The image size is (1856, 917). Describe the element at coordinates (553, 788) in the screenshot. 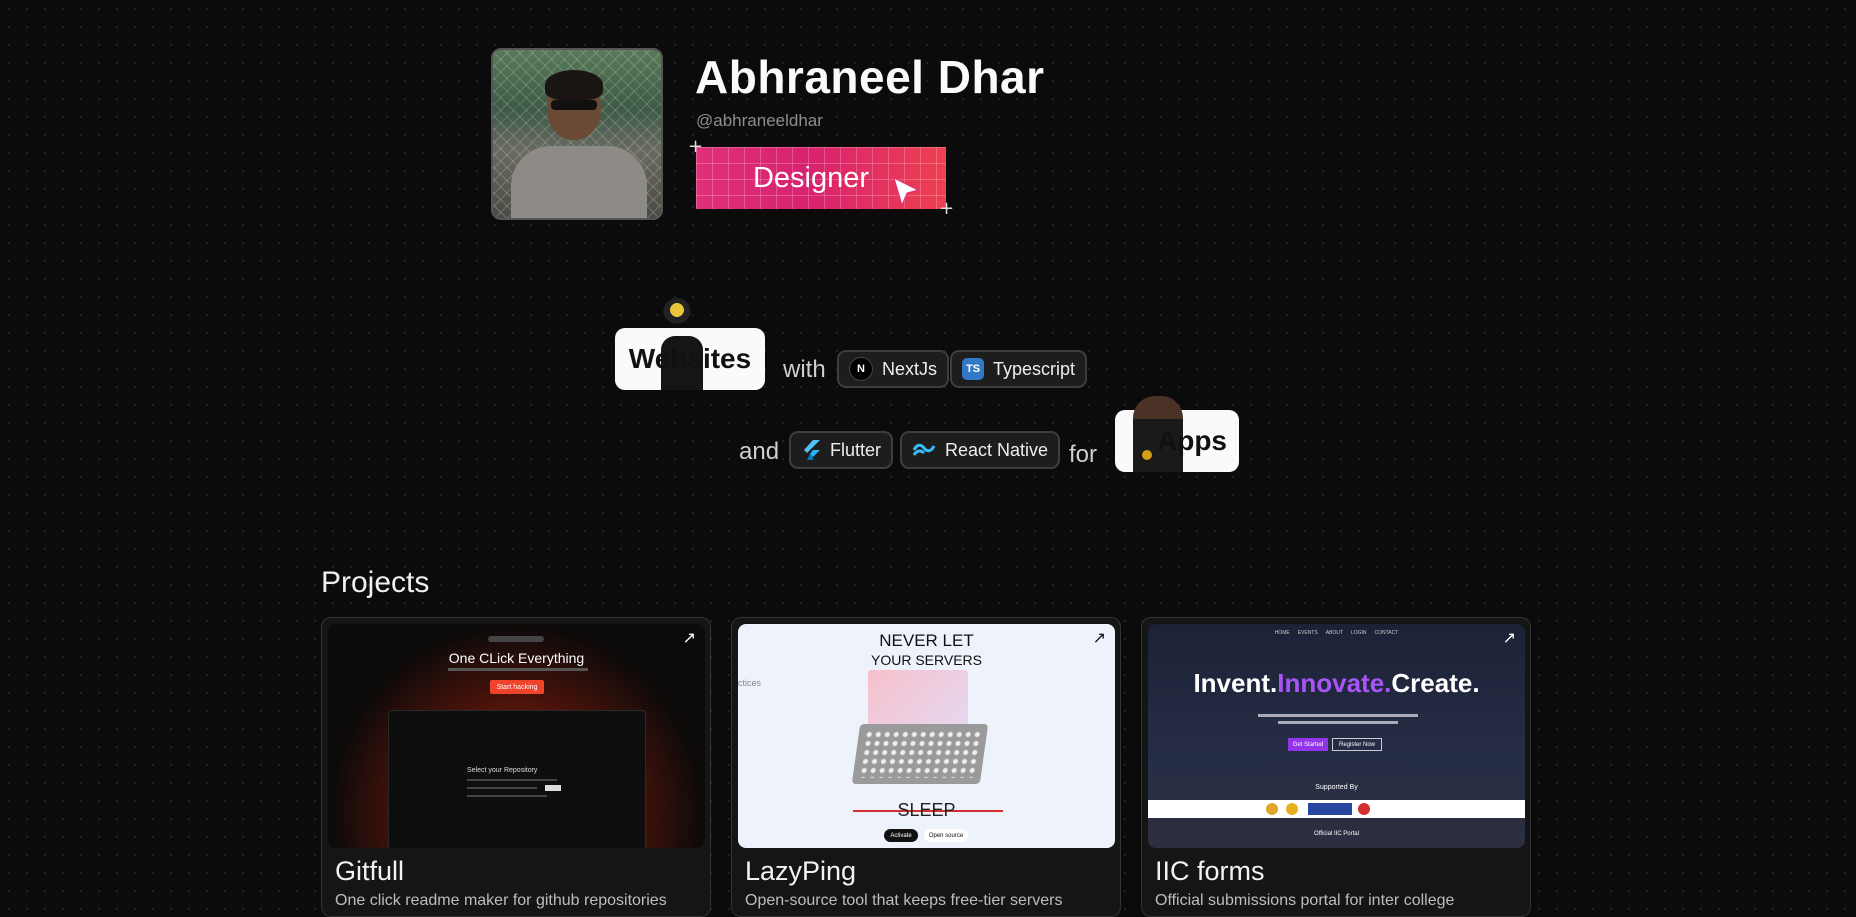

I see `preview-select-chip` at that location.